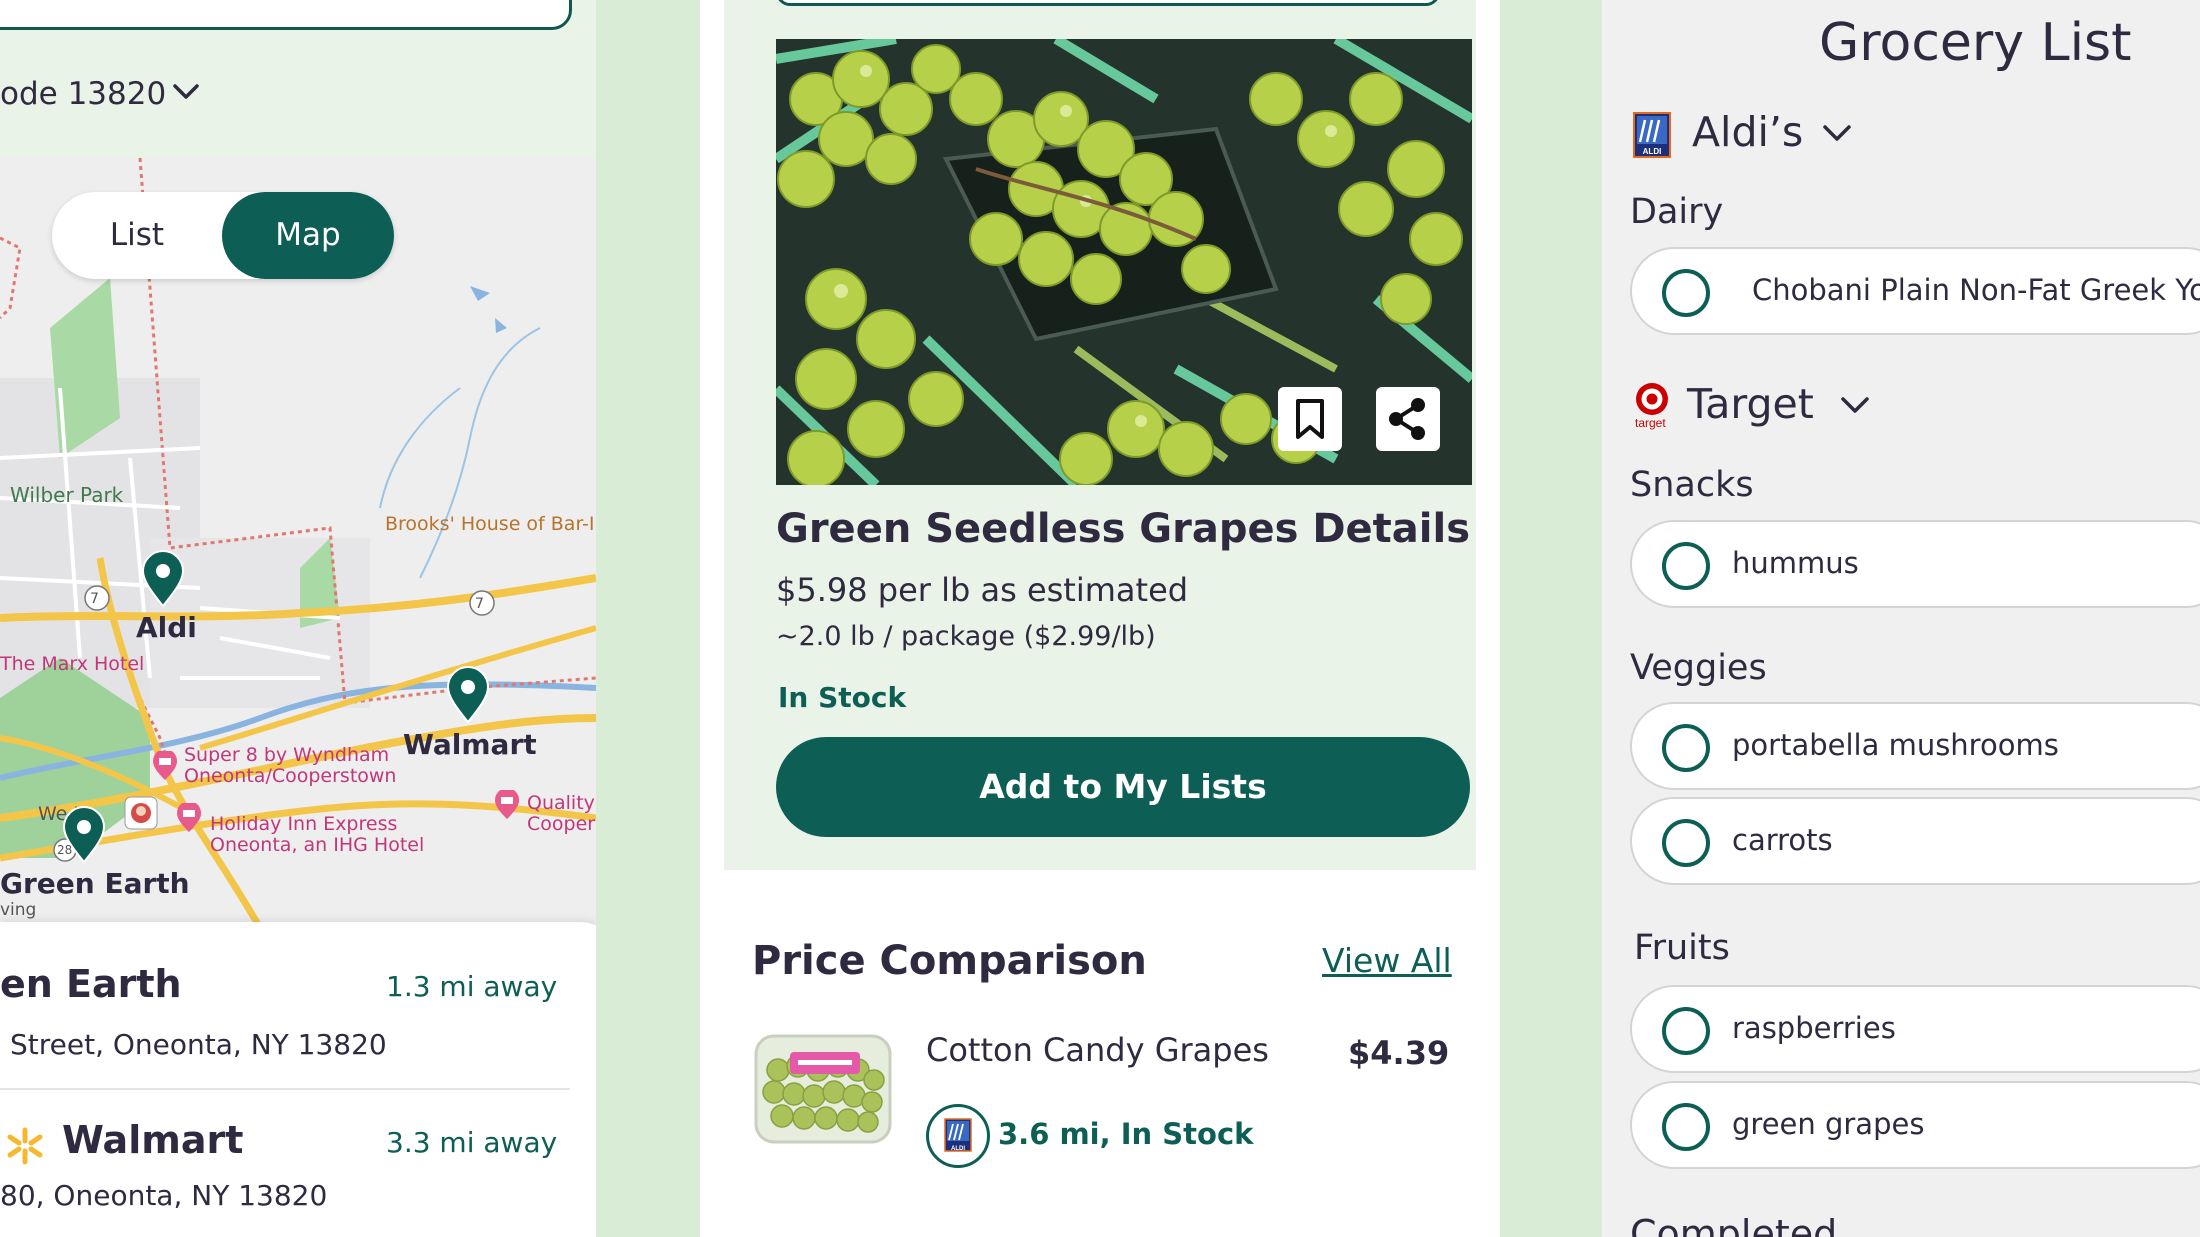  I want to click on map-label-hotel: Quality Cooper, so click(561, 813).